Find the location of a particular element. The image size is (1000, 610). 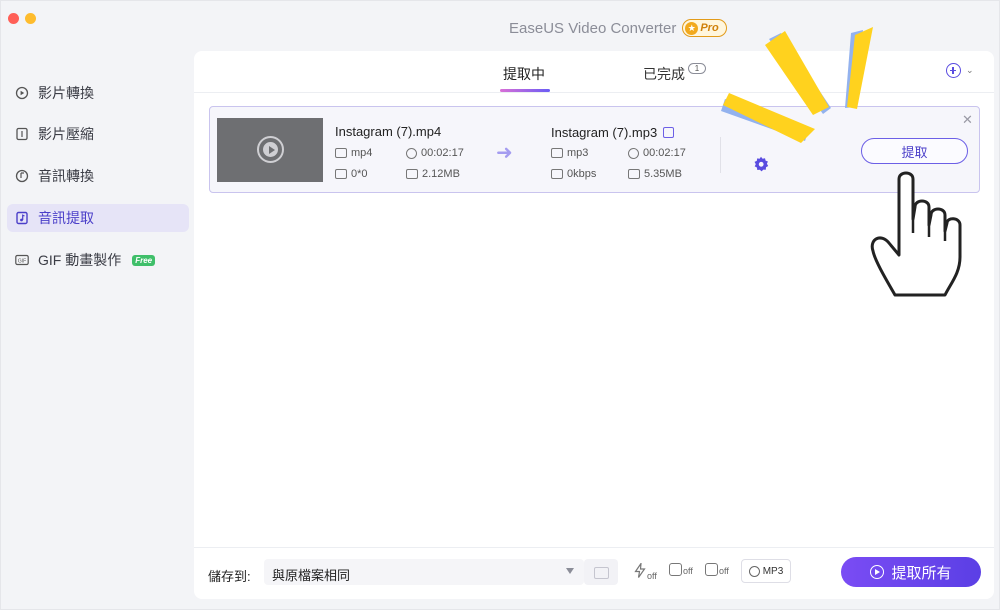

gif-icon: GIF is located at coordinates (22, 260).